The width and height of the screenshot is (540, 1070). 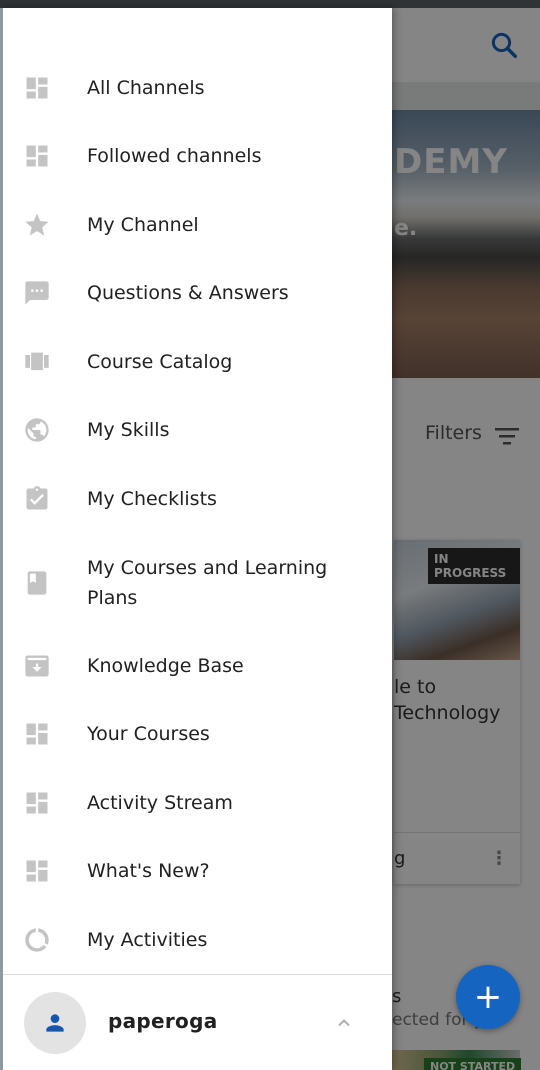 I want to click on nav-item-my-courses-learning-plans: My Courses and Learning Plans, so click(x=197, y=583).